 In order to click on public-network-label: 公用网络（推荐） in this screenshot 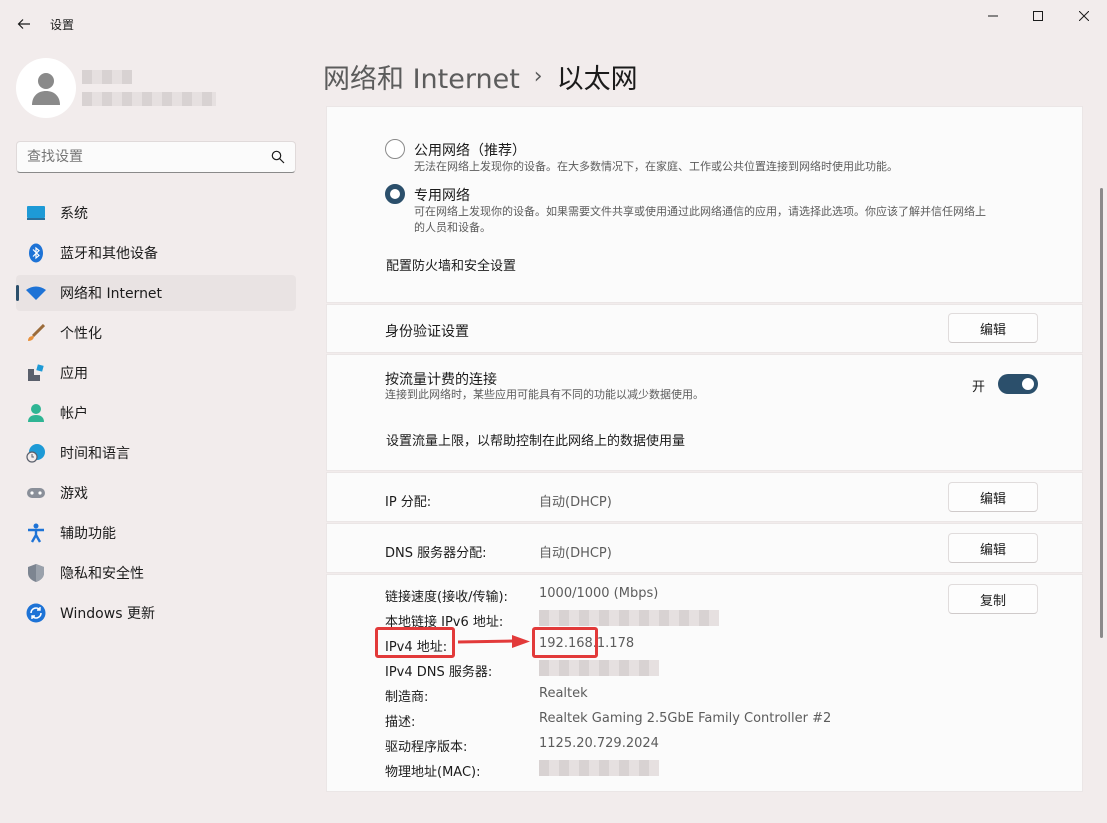, I will do `click(470, 151)`.